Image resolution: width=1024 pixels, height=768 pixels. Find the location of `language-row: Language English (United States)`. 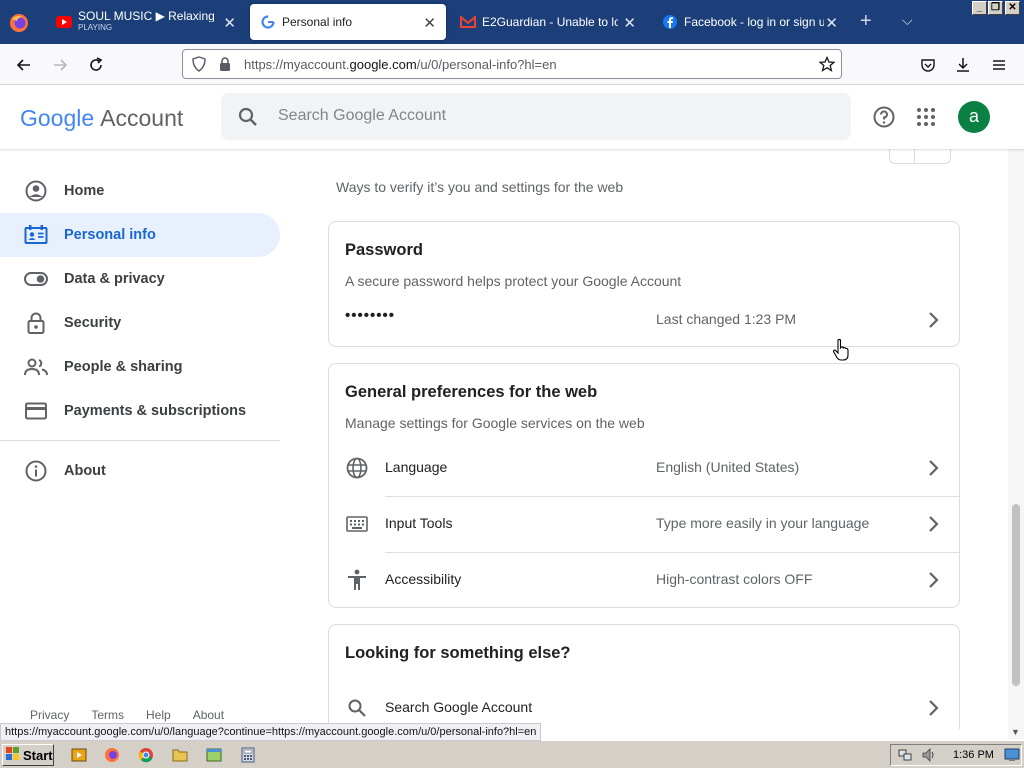

language-row: Language English (United States) is located at coordinates (644, 468).